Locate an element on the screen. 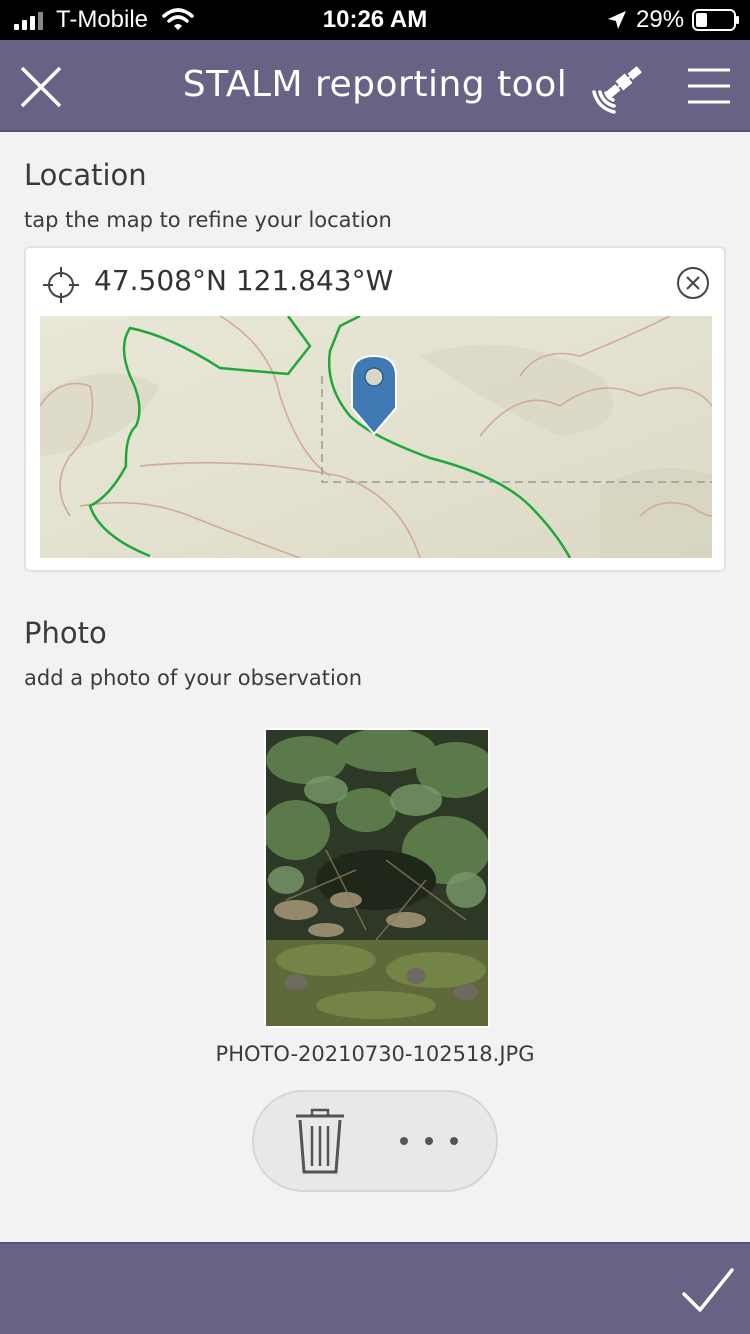  app-title: STALM reporting tool is located at coordinates (375, 84).